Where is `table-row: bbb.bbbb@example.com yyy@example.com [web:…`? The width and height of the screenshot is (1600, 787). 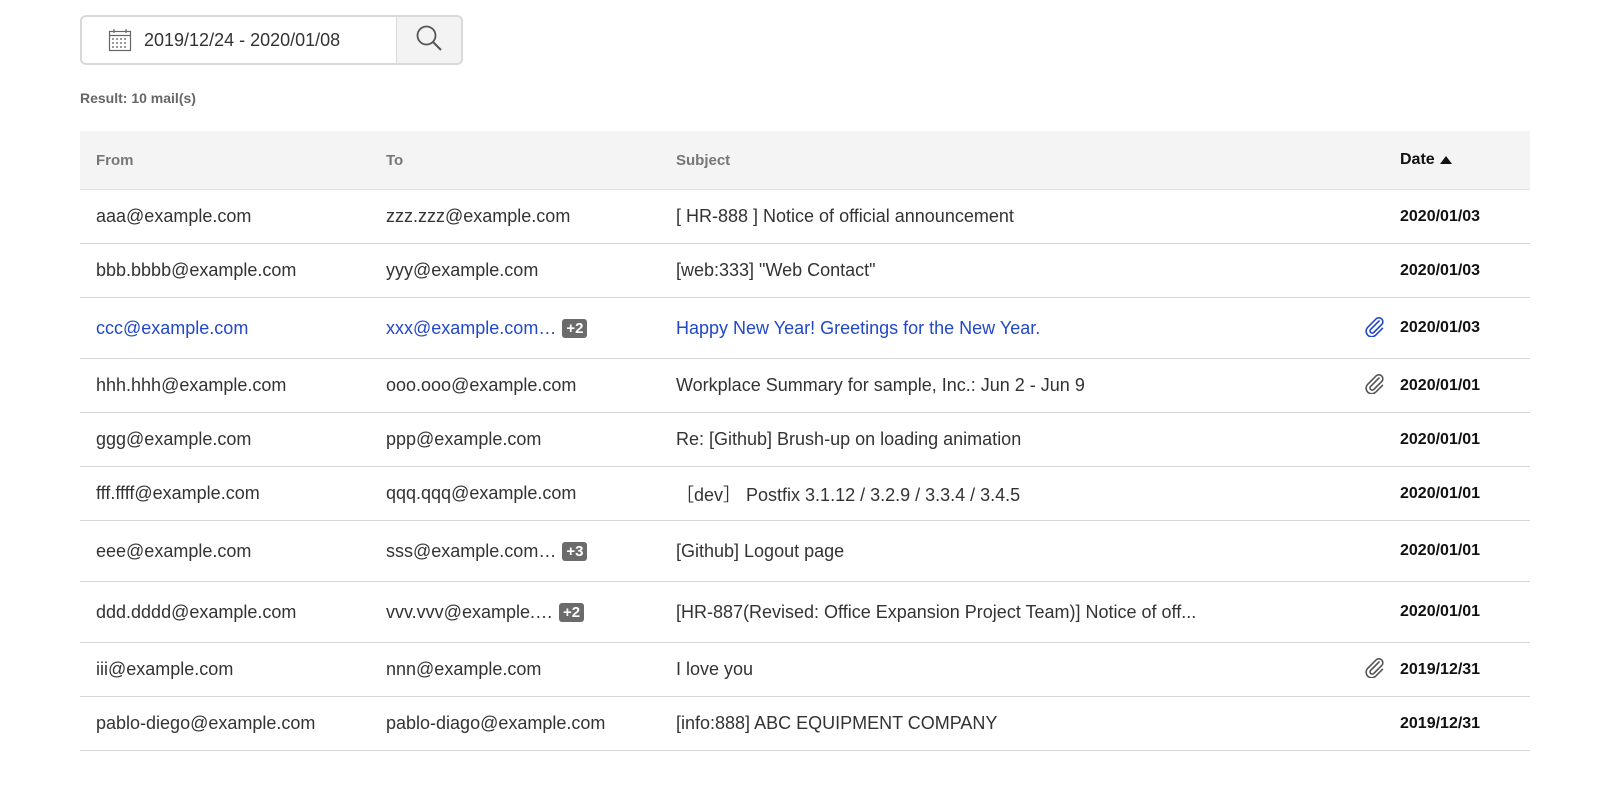 table-row: bbb.bbbb@example.com yyy@example.com [web:… is located at coordinates (805, 271).